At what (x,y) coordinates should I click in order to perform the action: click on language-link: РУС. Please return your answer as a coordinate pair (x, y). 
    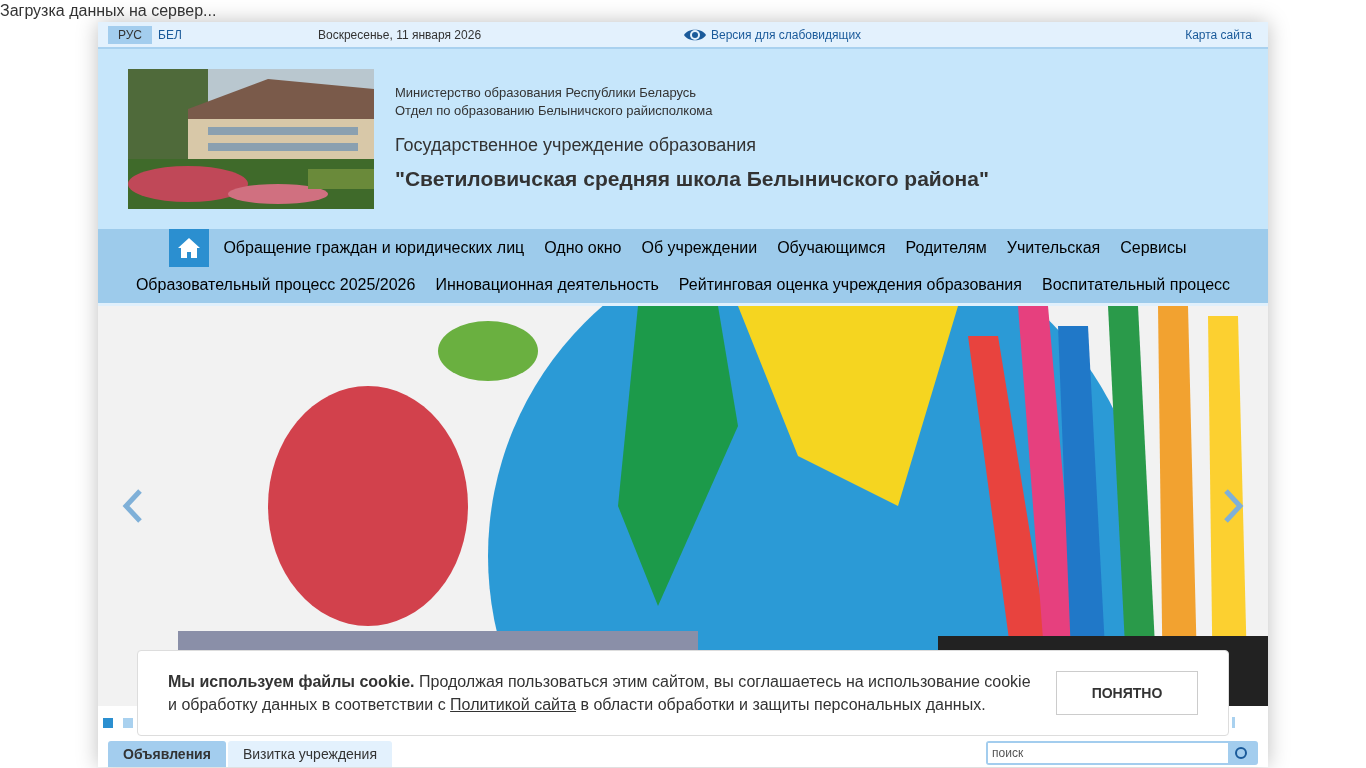
    Looking at the image, I should click on (130, 34).